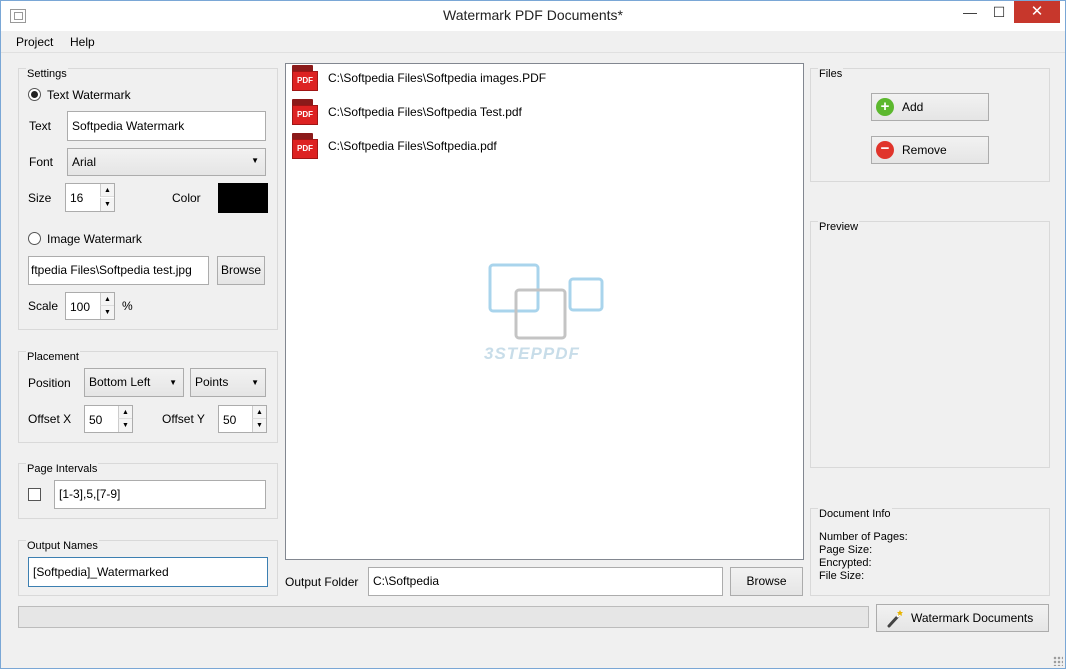 Image resolution: width=1066 pixels, height=669 pixels. What do you see at coordinates (547, 317) in the screenshot?
I see `3steppdf-logo: 3STEPPDF` at bounding box center [547, 317].